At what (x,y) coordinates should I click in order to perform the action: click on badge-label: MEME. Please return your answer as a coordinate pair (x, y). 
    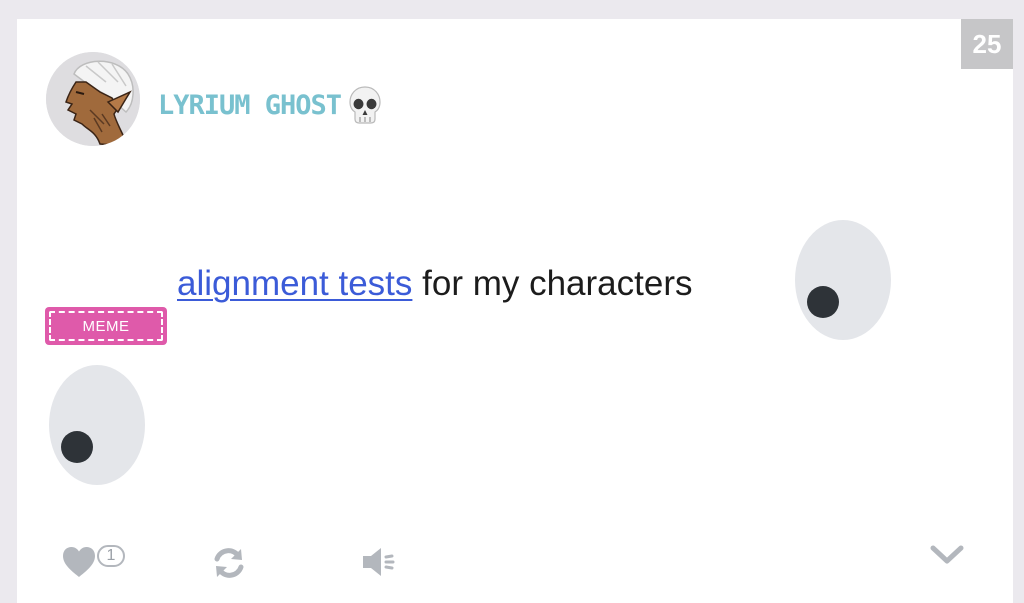
    Looking at the image, I should click on (106, 326).